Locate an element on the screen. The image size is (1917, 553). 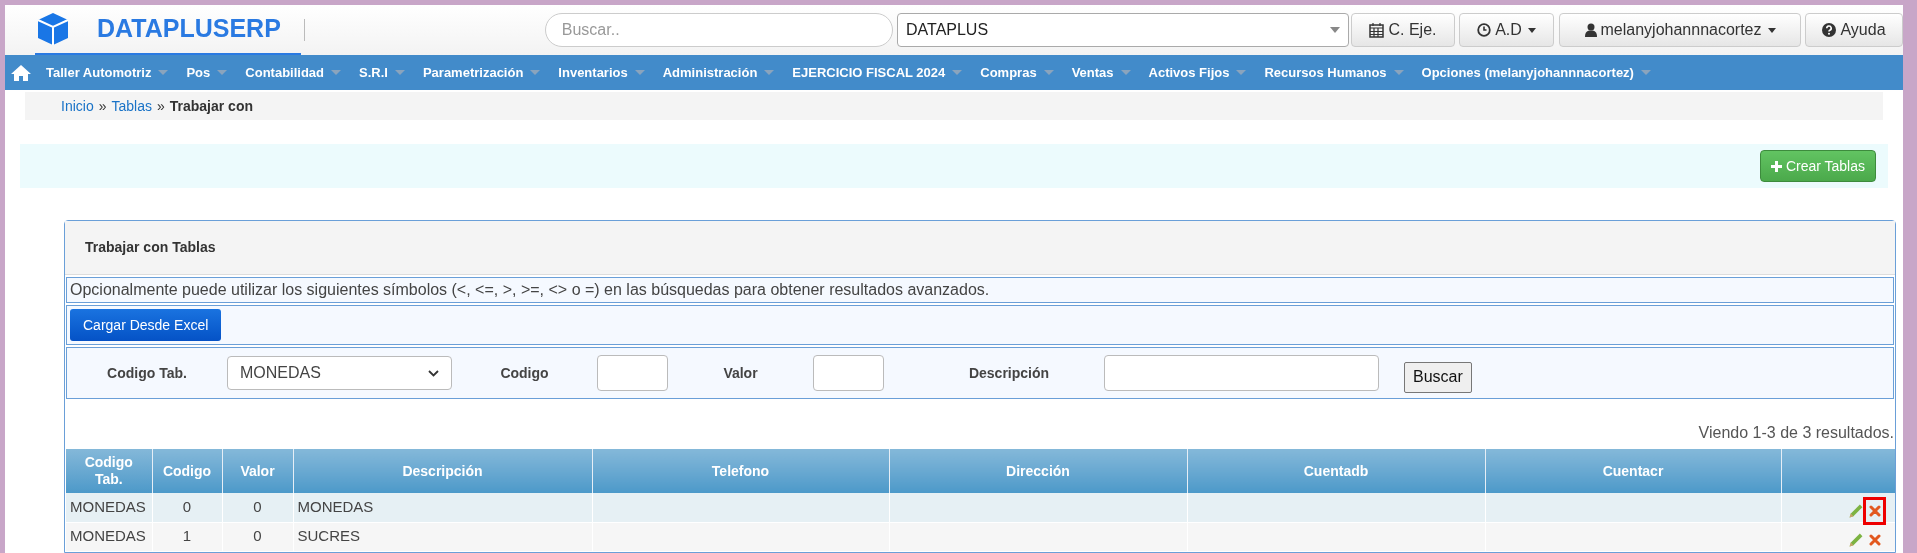
results-summary: Viendo 1-3 de 3 resultados. is located at coordinates (1796, 433).